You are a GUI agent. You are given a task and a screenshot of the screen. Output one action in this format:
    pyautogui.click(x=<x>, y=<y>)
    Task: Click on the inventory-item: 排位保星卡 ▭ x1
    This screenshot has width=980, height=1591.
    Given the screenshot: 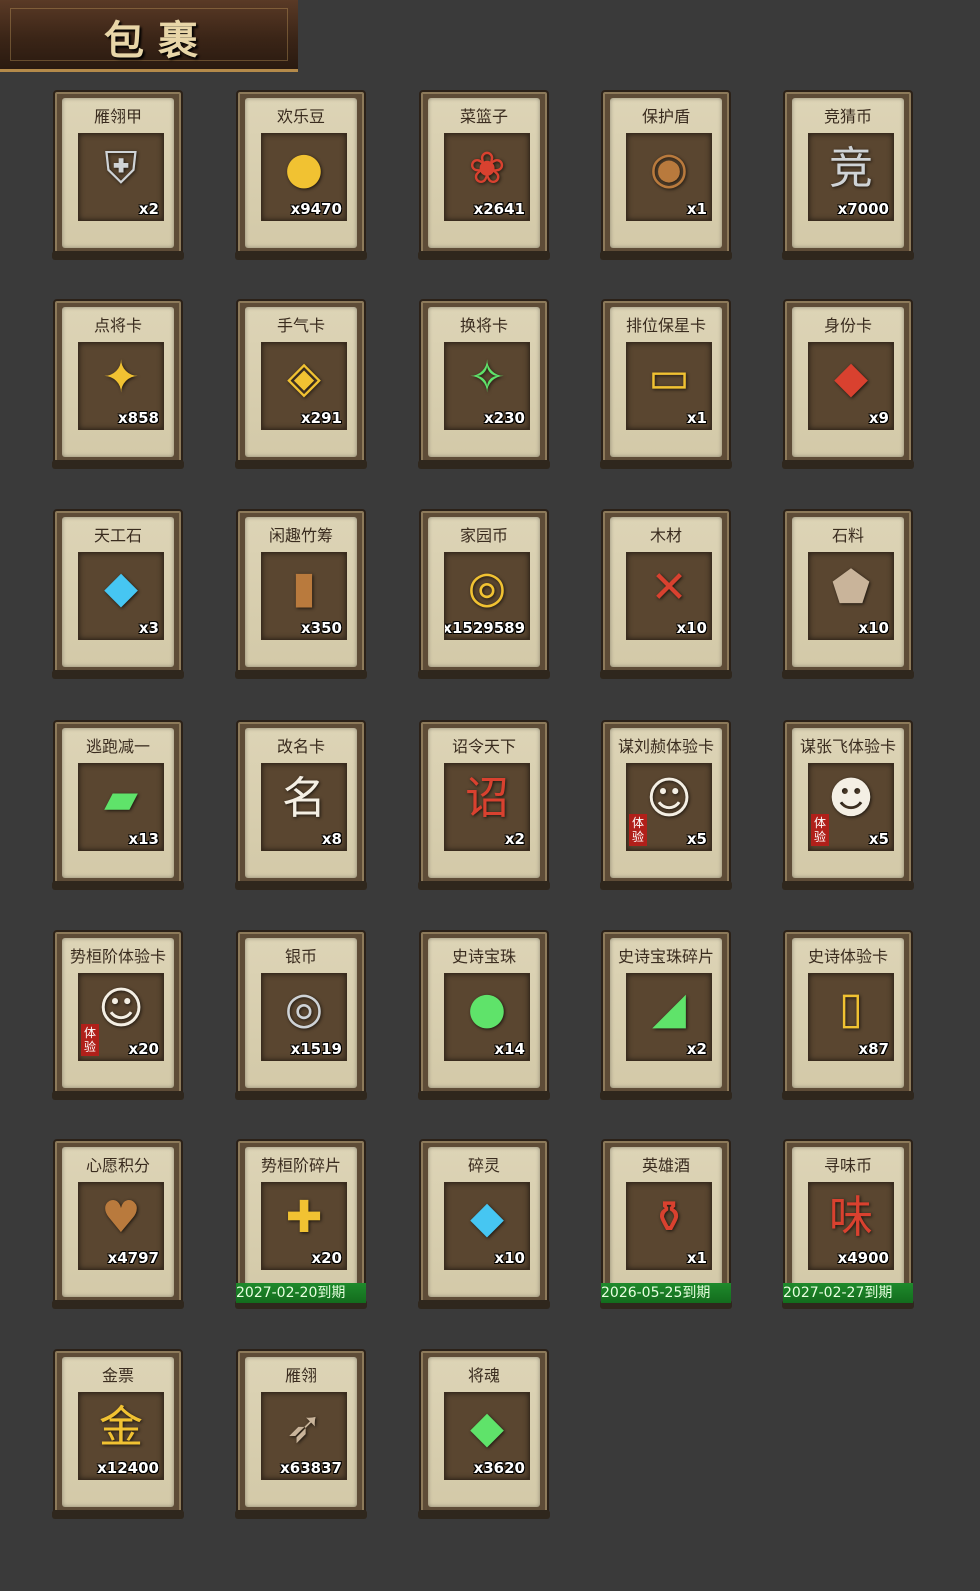 What is the action you would take?
    pyautogui.click(x=666, y=384)
    